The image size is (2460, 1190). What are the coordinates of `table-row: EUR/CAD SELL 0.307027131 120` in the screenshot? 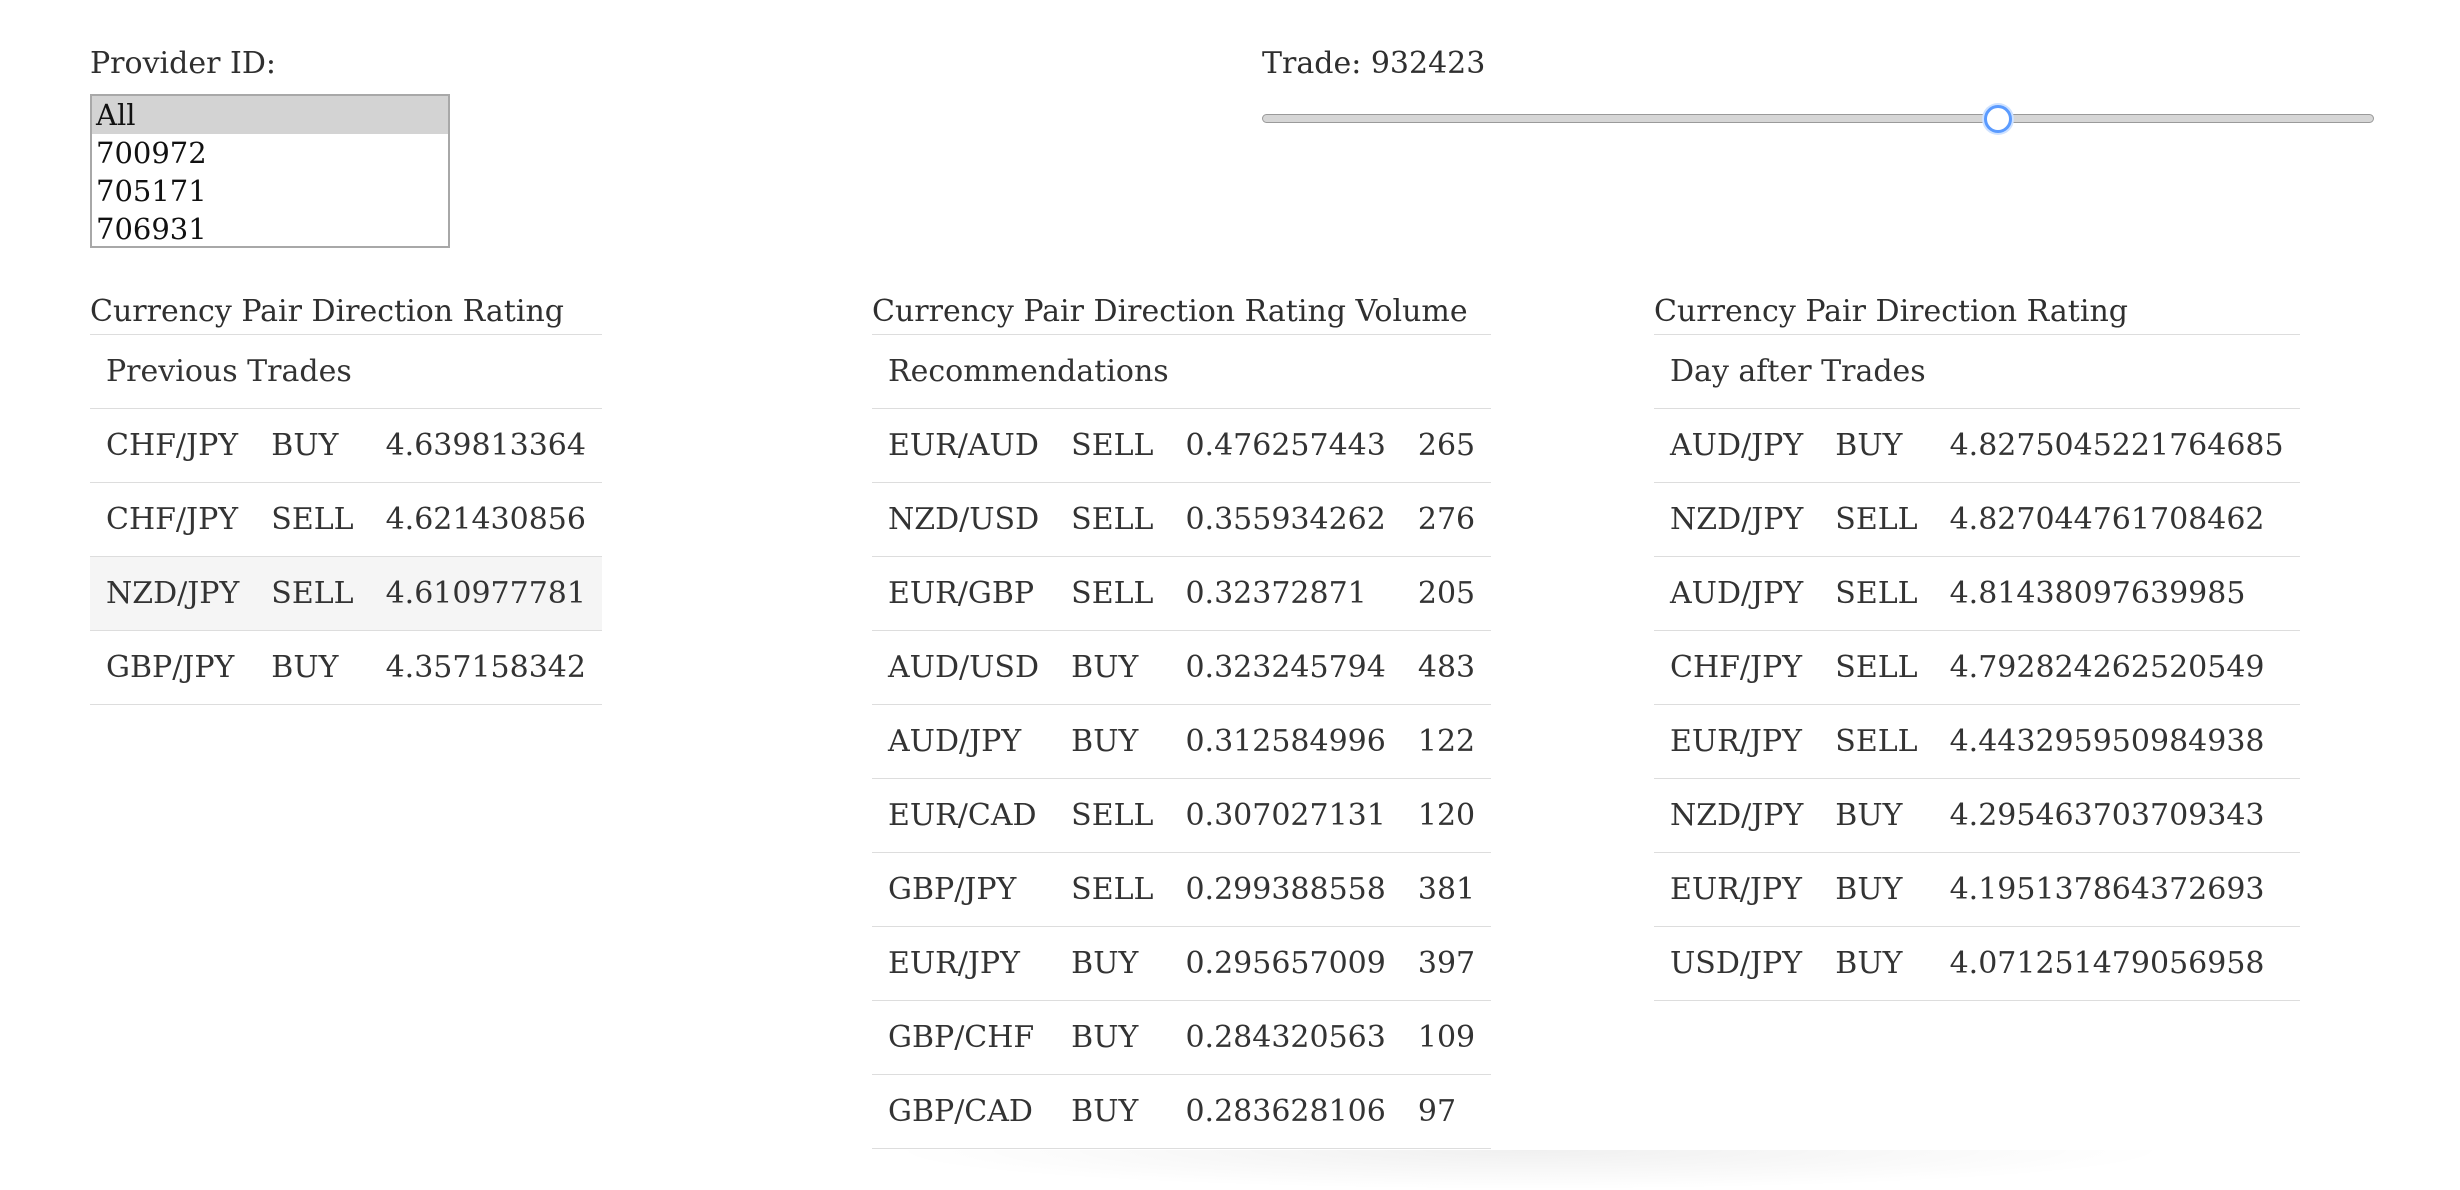 It's located at (1182, 815).